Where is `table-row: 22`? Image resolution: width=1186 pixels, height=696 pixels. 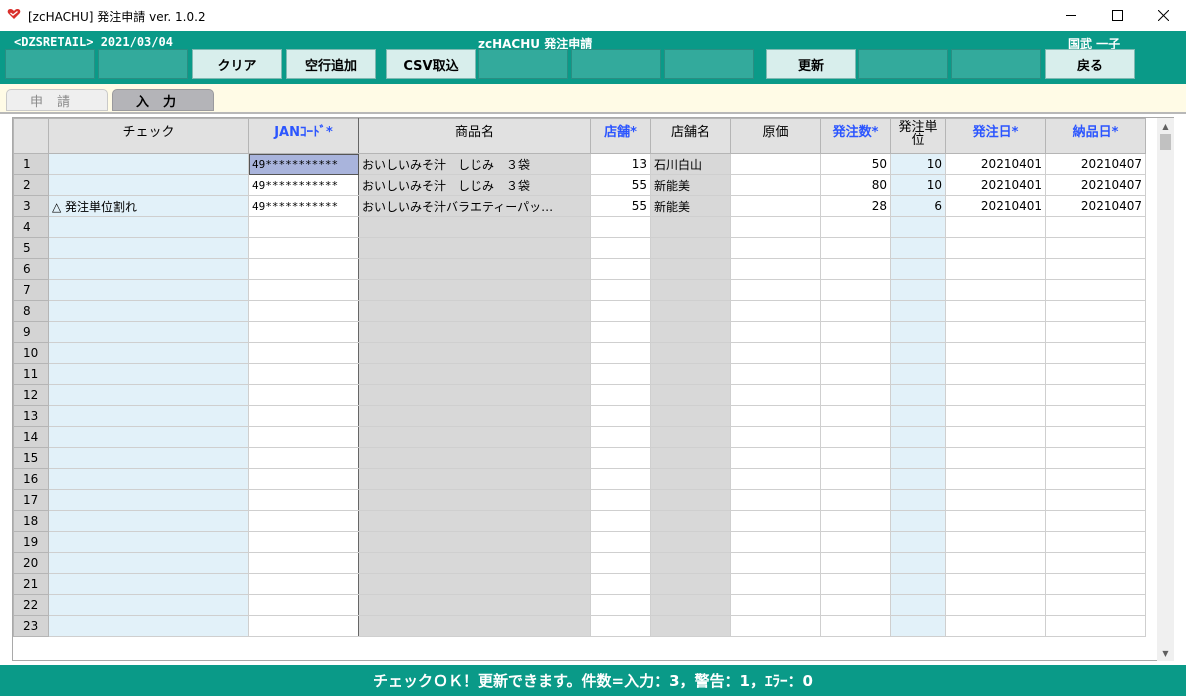
table-row: 22 is located at coordinates (579, 605).